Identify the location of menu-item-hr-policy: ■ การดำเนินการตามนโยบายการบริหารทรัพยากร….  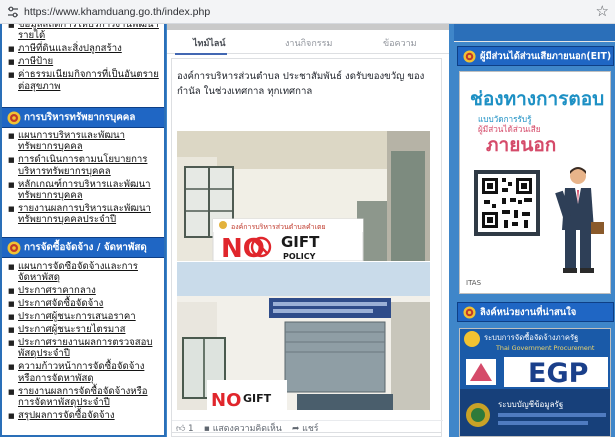
(83, 165).